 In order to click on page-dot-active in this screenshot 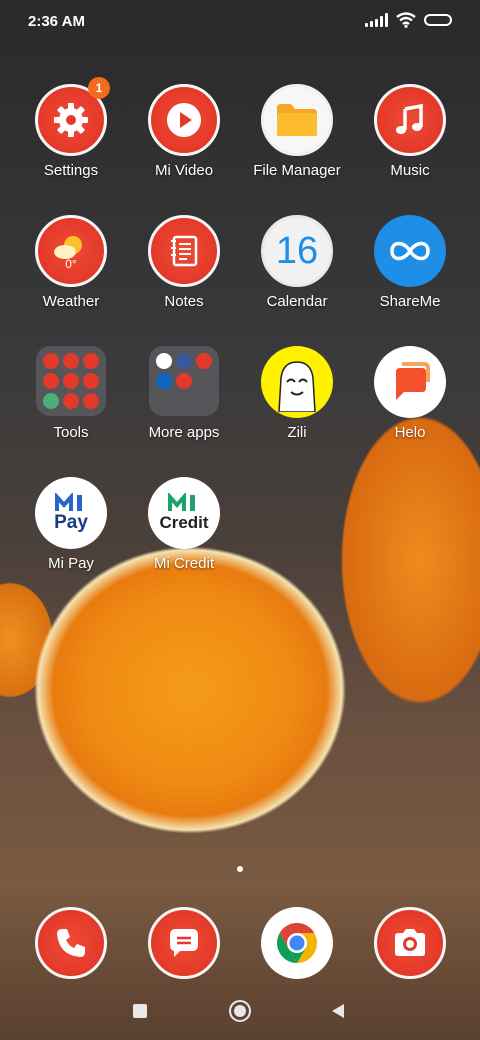, I will do `click(240, 869)`.